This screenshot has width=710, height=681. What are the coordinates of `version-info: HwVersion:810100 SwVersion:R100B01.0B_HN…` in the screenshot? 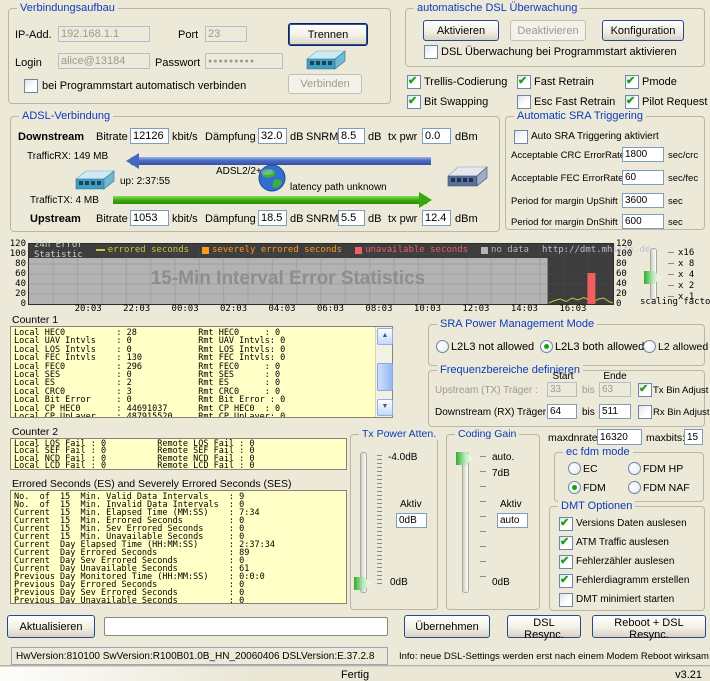 It's located at (199, 656).